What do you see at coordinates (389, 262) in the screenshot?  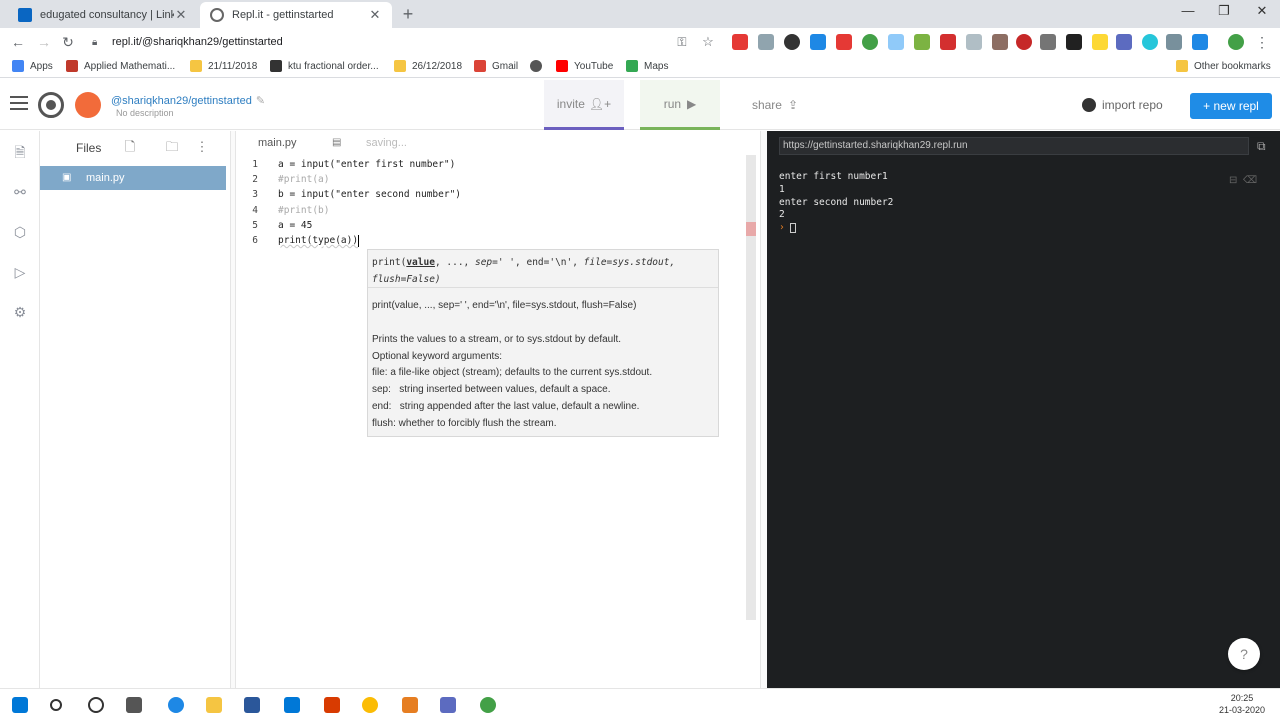 I see `sig-part: print(` at bounding box center [389, 262].